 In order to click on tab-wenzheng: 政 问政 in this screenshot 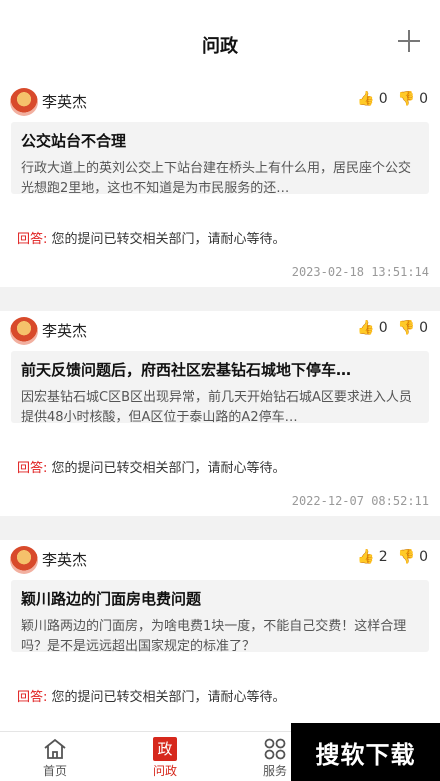, I will do `click(165, 757)`.